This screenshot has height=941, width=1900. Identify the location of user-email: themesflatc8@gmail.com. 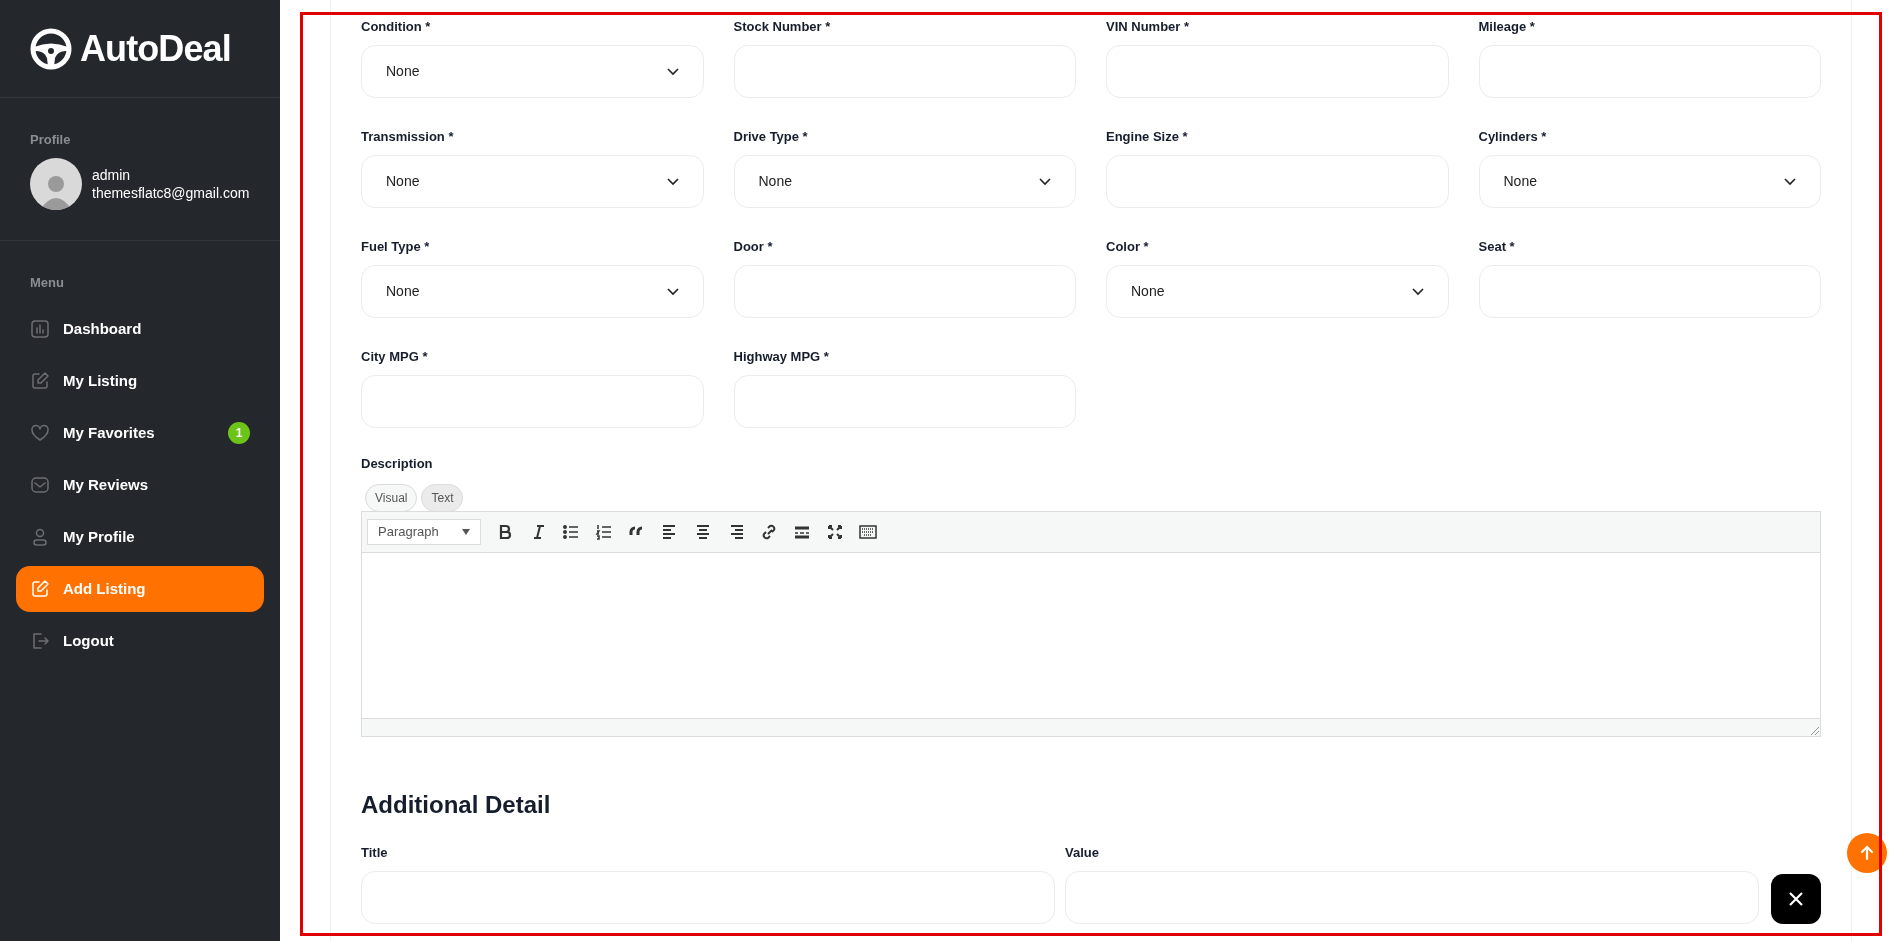
(171, 192).